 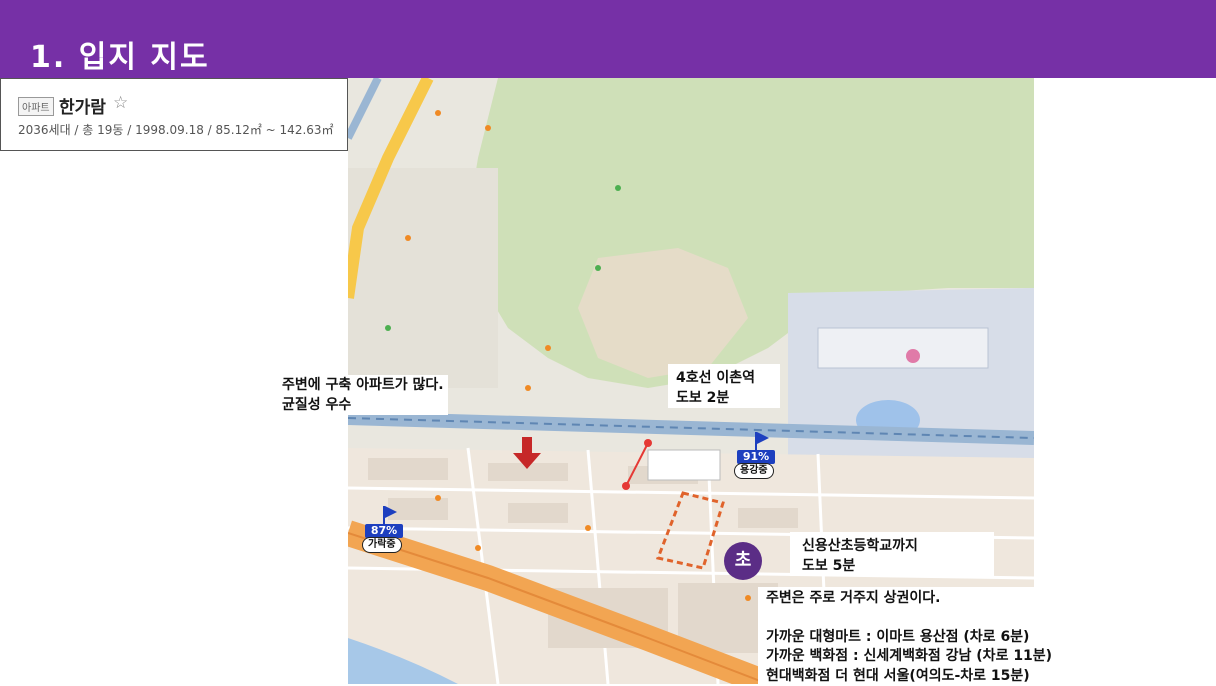 I want to click on elementary-school-marker: 초, so click(x=743, y=561).